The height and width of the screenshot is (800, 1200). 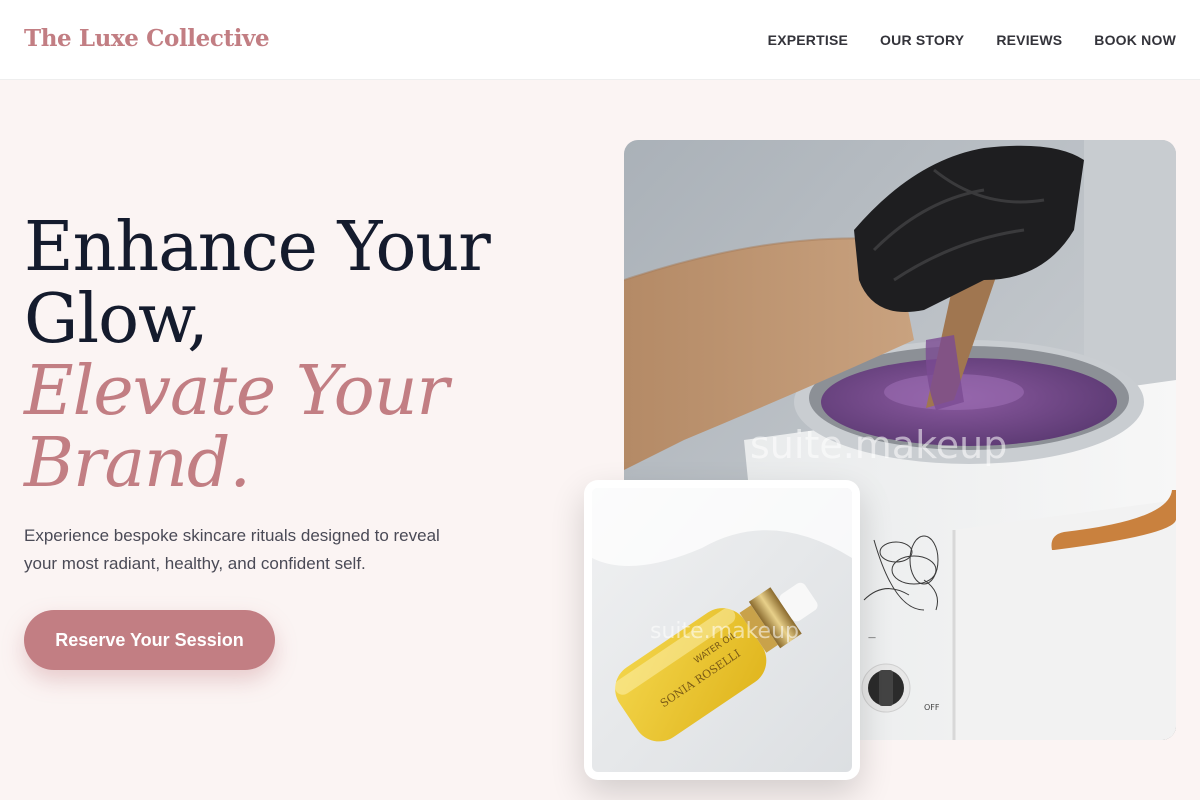 I want to click on hero-title-line-4: Brand., so click(x=137, y=463).